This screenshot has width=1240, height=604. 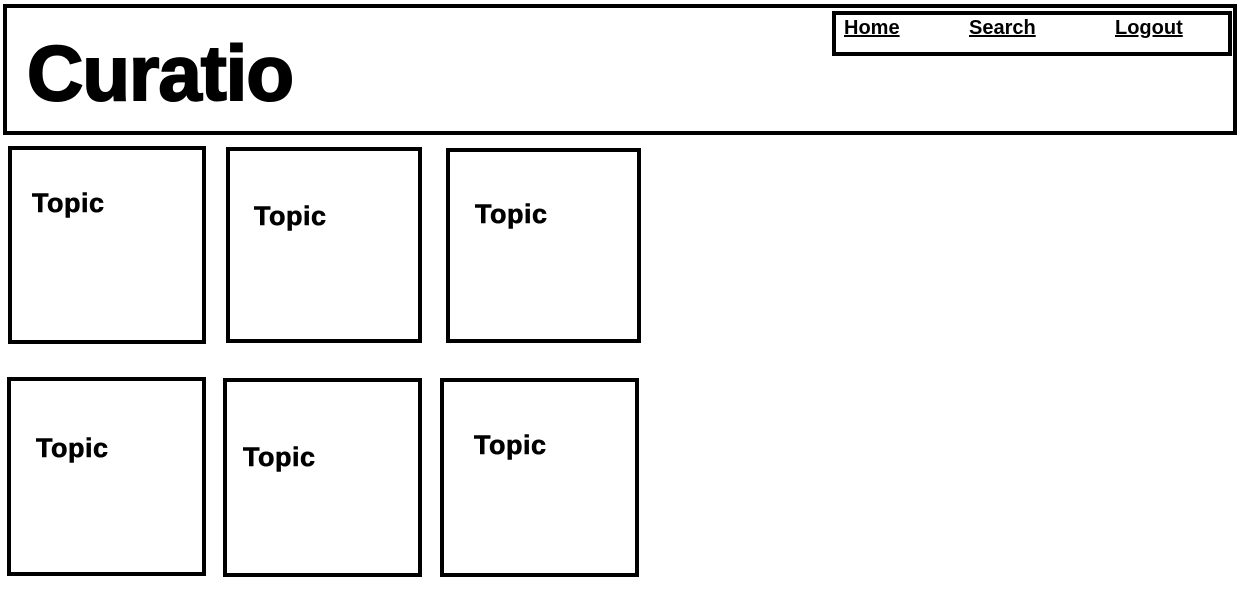 I want to click on nav-link-logout: Logout, so click(x=1149, y=28).